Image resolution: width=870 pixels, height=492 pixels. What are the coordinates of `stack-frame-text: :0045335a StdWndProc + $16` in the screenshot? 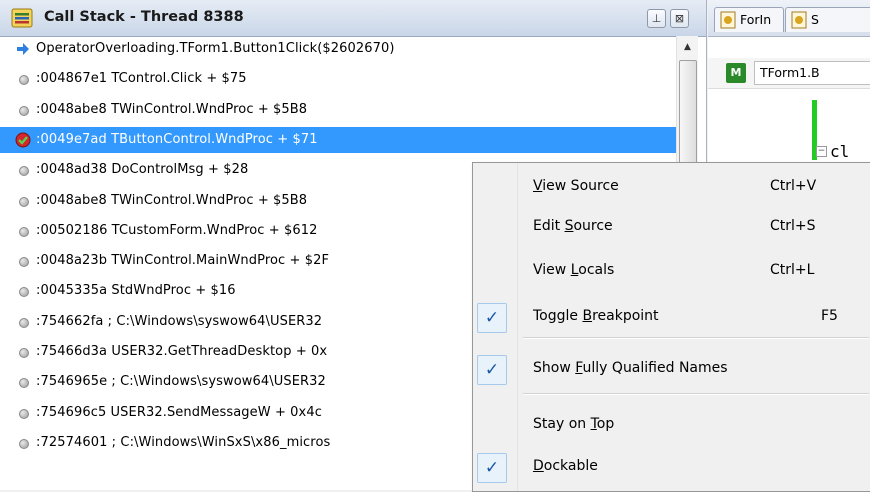 It's located at (136, 291).